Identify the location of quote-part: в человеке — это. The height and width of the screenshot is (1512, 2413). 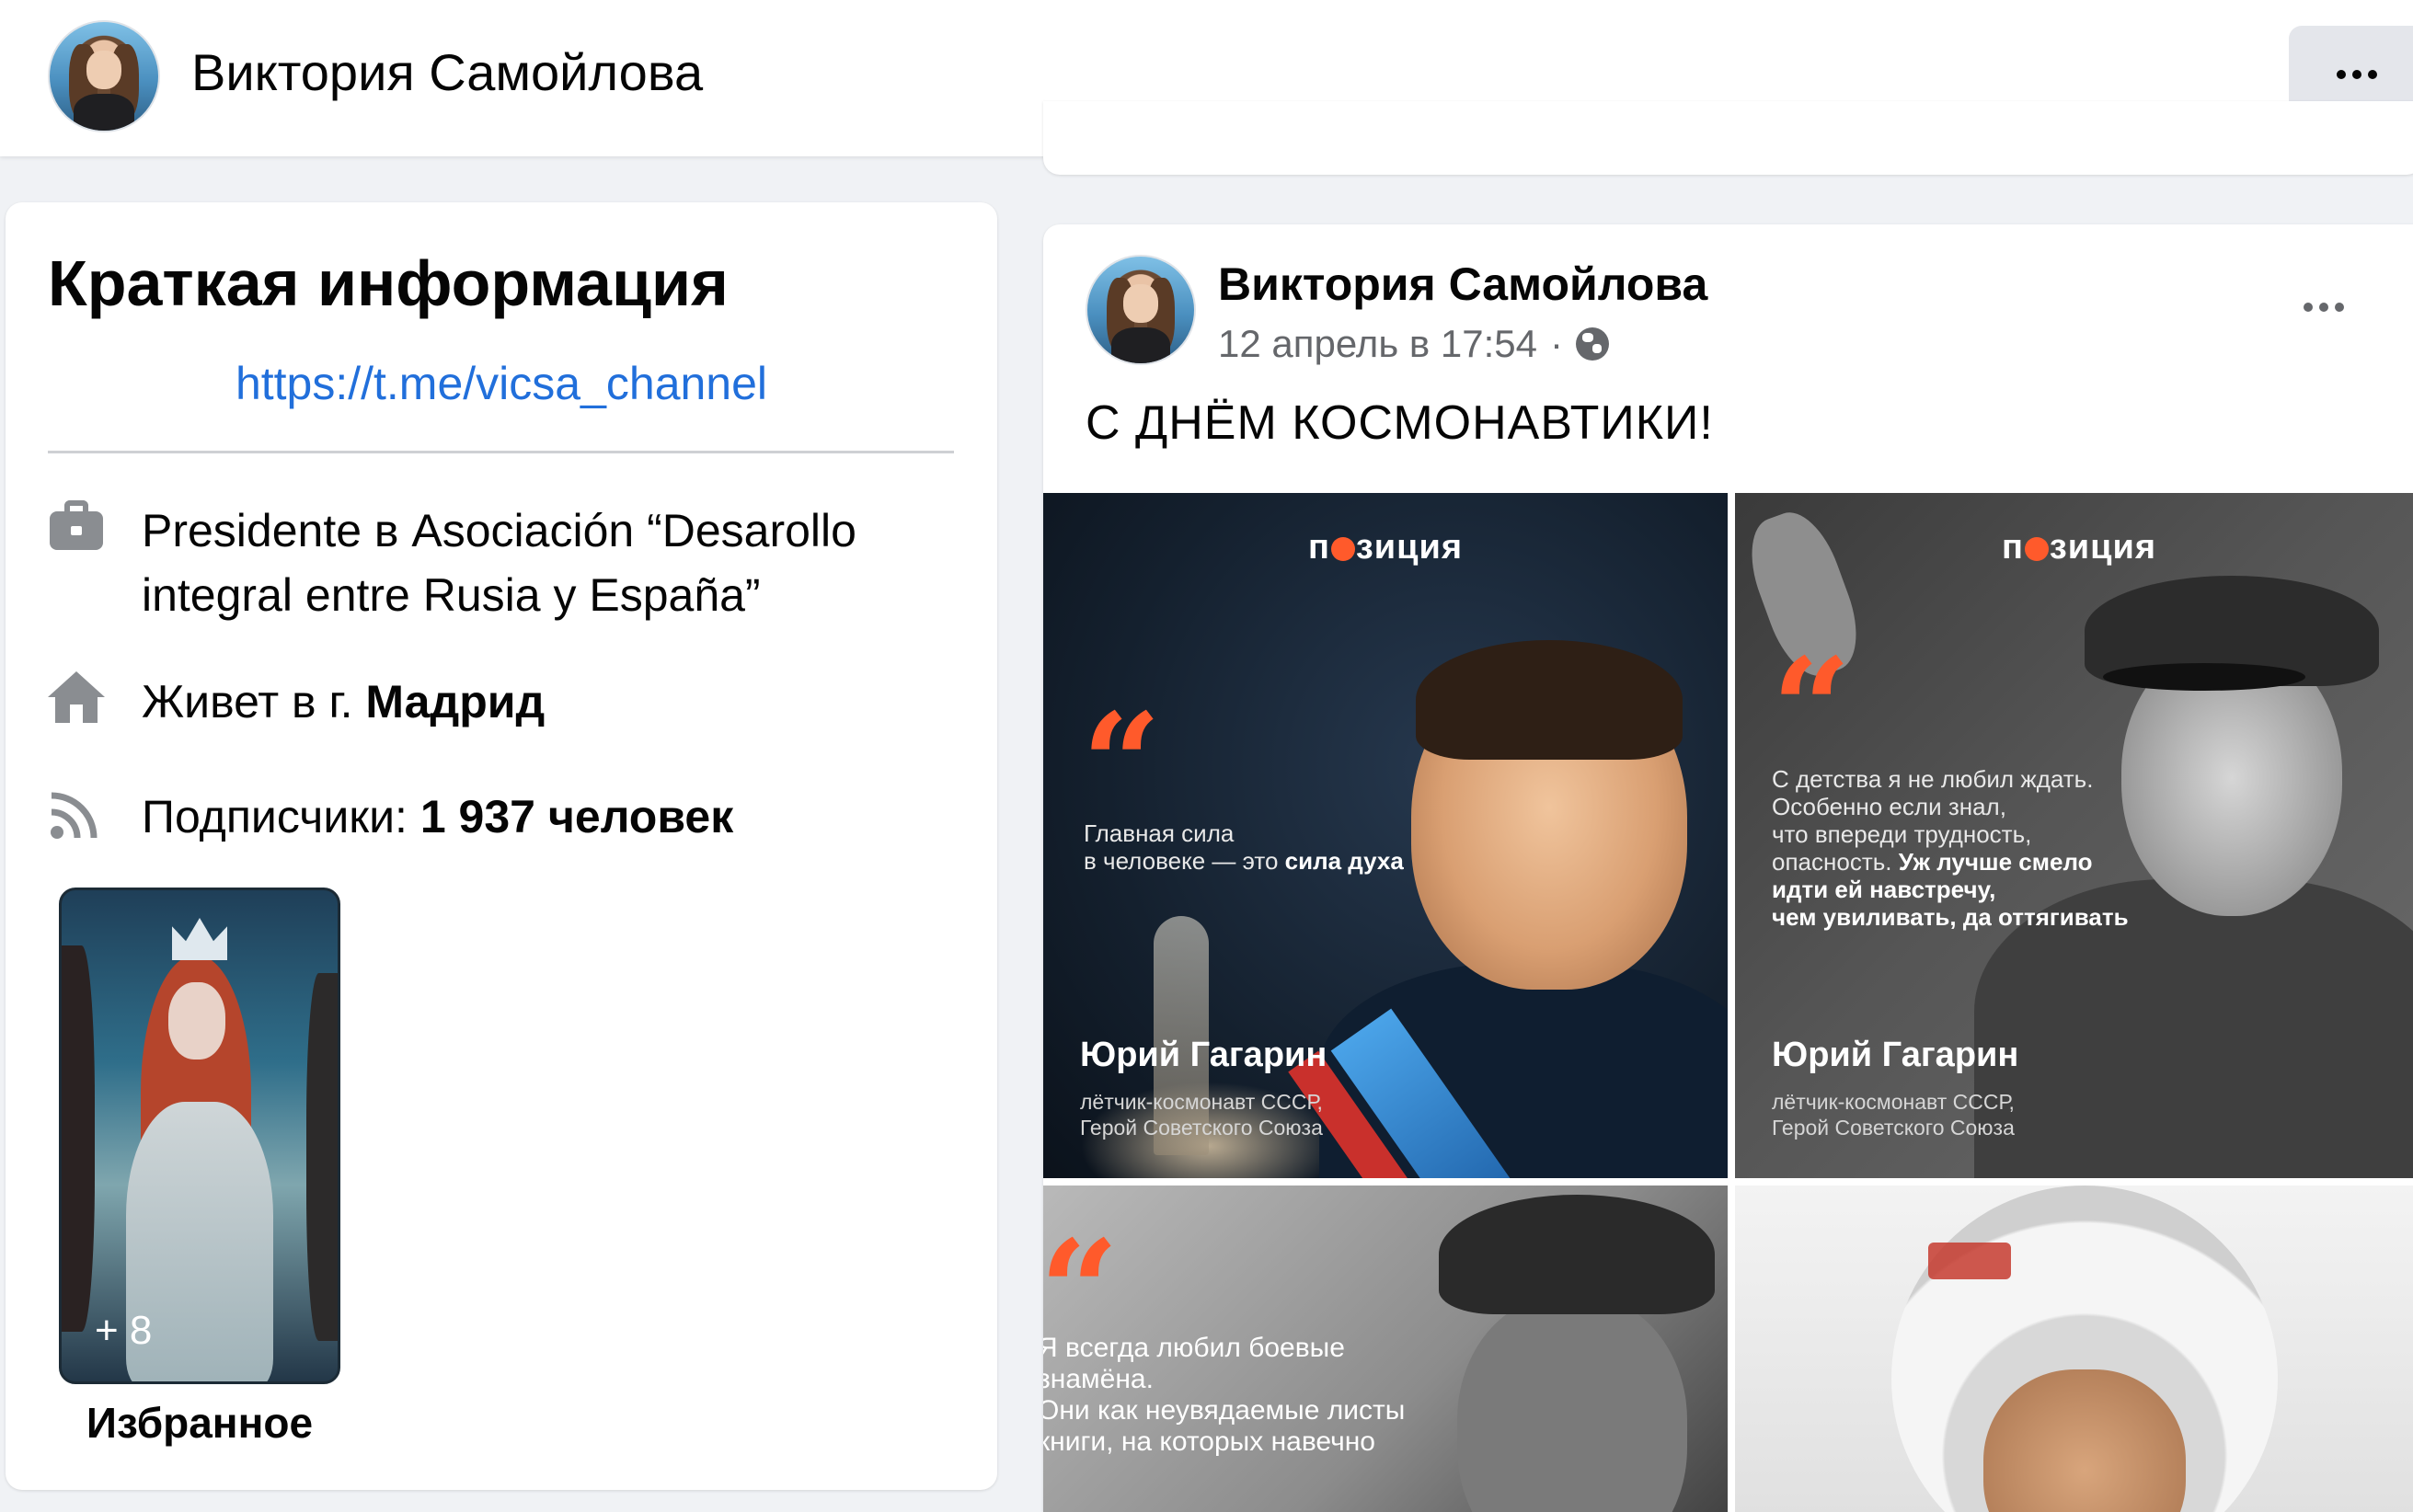
(1184, 861).